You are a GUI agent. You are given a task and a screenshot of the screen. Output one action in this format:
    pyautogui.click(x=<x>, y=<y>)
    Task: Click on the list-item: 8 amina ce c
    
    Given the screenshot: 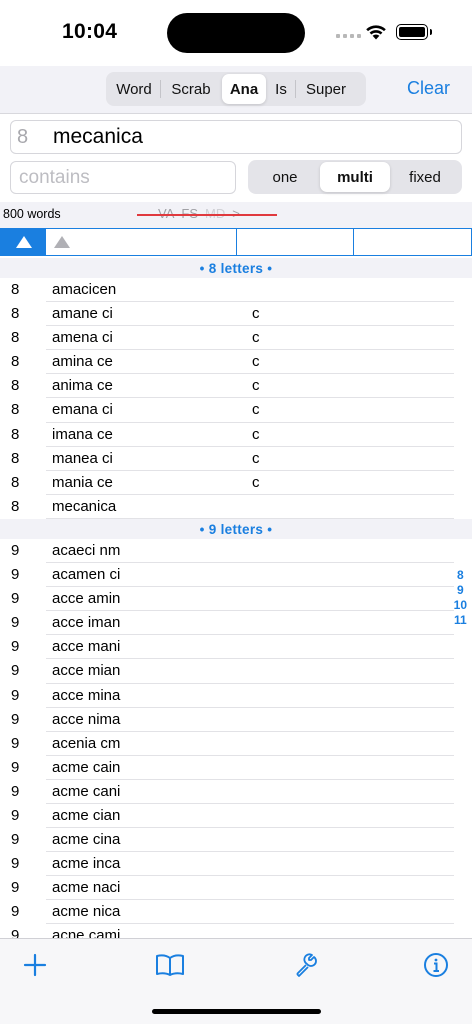 What is the action you would take?
    pyautogui.click(x=236, y=362)
    